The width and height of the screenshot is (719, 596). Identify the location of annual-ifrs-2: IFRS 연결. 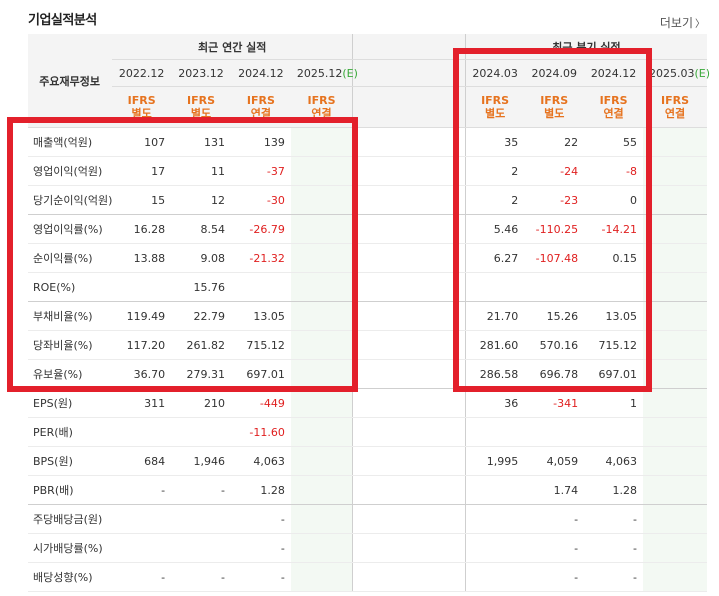
(260, 107).